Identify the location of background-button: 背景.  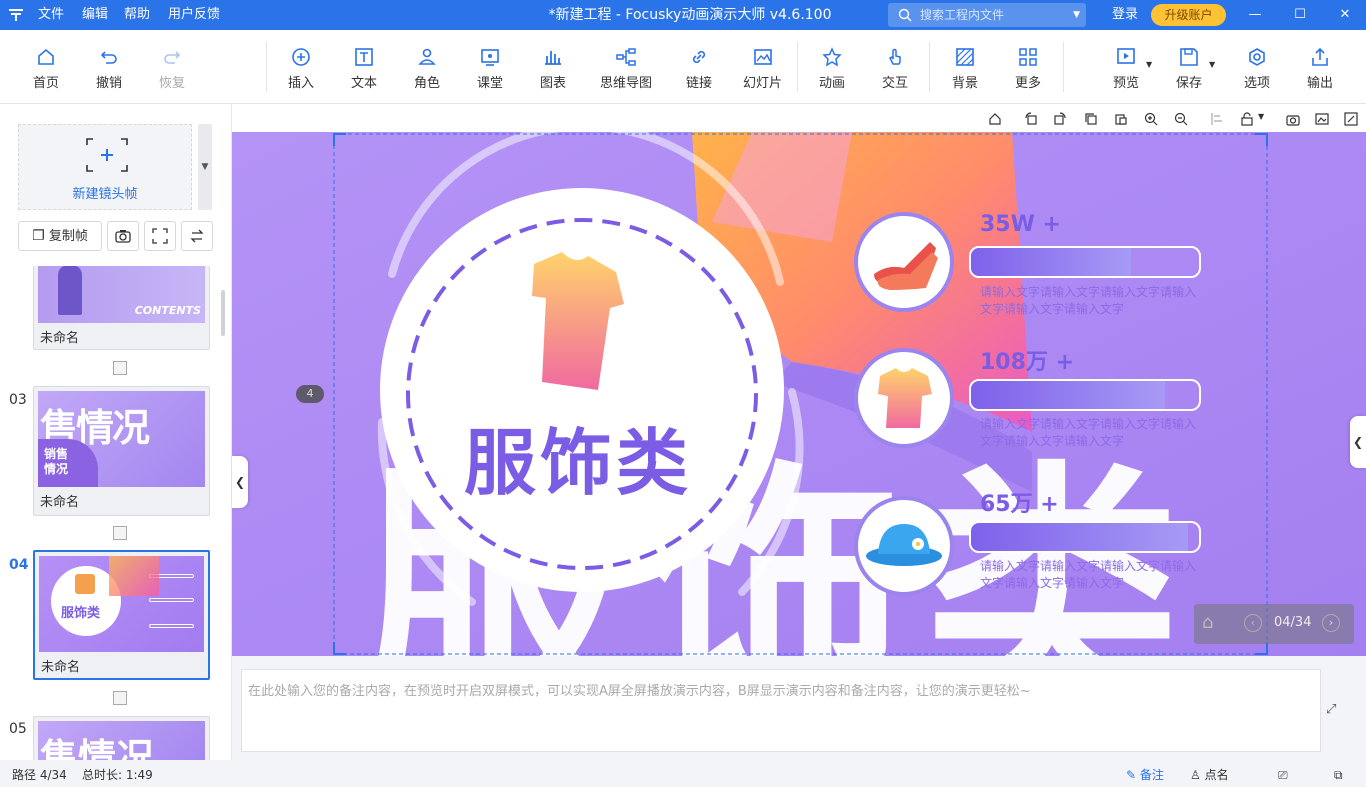
(965, 67).